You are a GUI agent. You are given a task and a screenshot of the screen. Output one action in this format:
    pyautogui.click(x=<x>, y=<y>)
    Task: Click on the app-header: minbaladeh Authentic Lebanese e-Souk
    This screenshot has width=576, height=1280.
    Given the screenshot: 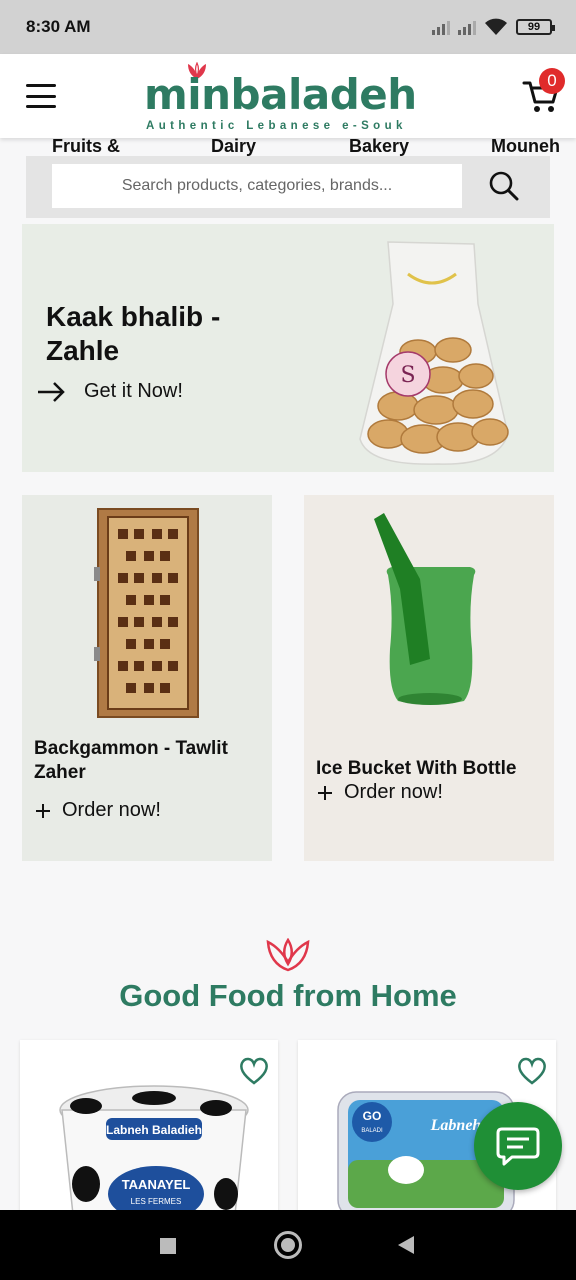 What is the action you would take?
    pyautogui.click(x=288, y=96)
    